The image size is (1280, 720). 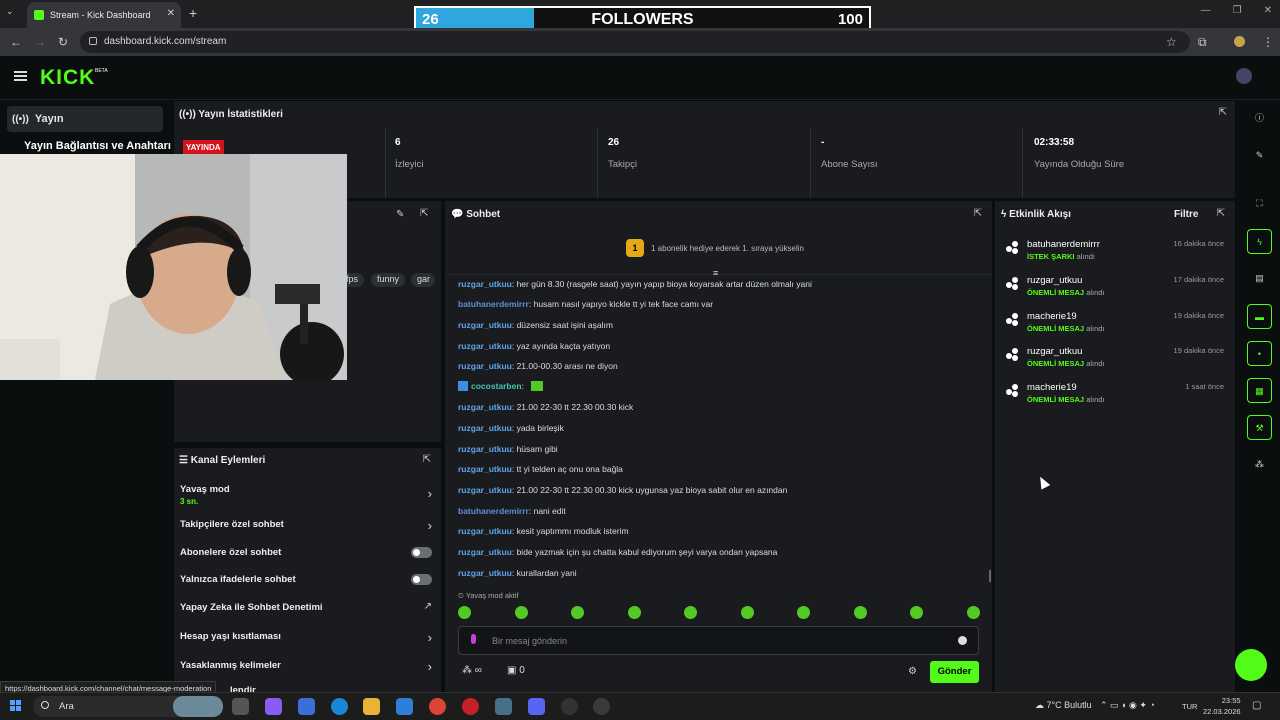 What do you see at coordinates (15, 705) in the screenshot?
I see `windows-start-icon` at bounding box center [15, 705].